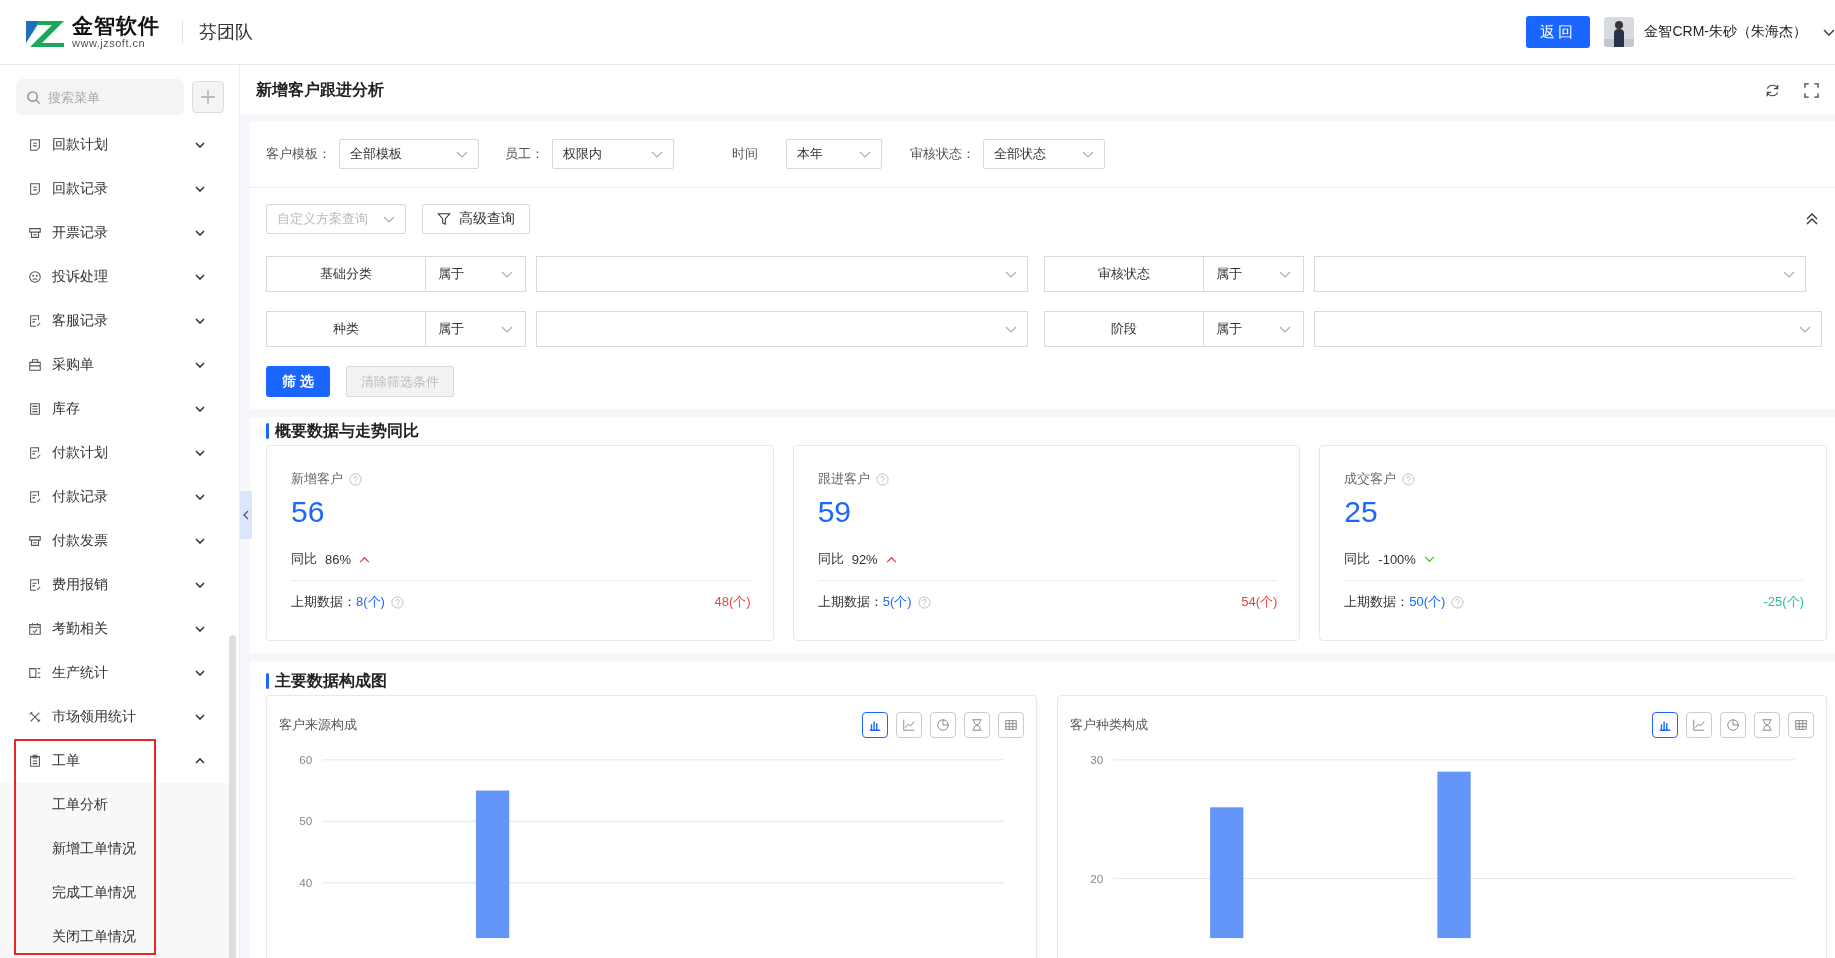  What do you see at coordinates (115, 936) in the screenshot?
I see `submenu-item: 关闭工单情况` at bounding box center [115, 936].